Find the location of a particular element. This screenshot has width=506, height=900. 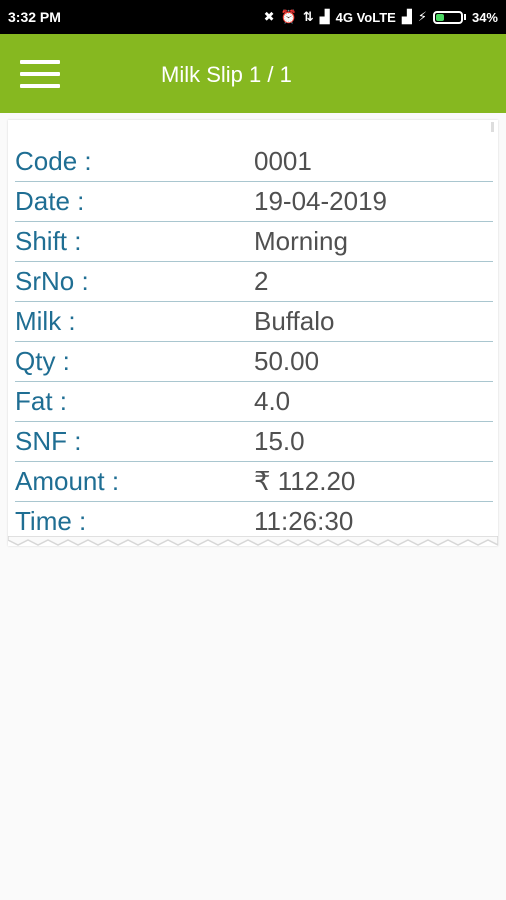

slip-row-value: 15.0 is located at coordinates (279, 441).